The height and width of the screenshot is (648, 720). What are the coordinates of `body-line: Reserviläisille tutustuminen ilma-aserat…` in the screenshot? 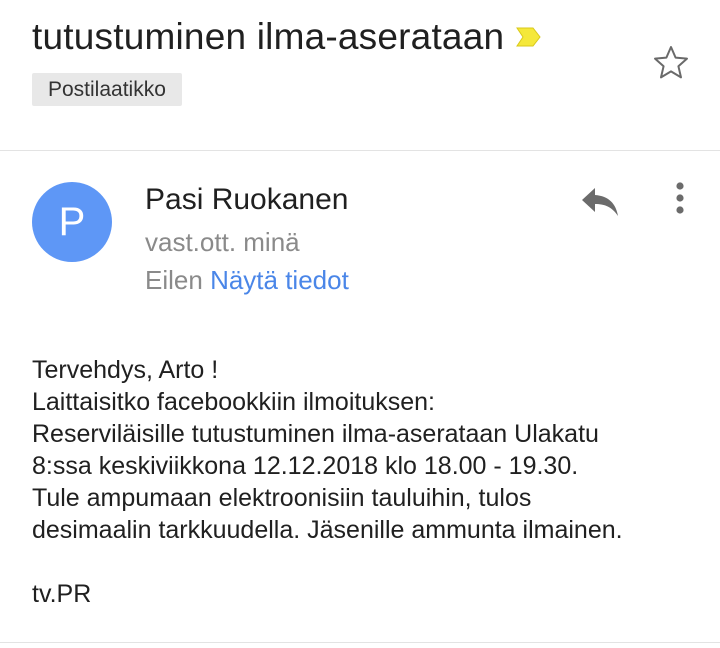 It's located at (315, 434).